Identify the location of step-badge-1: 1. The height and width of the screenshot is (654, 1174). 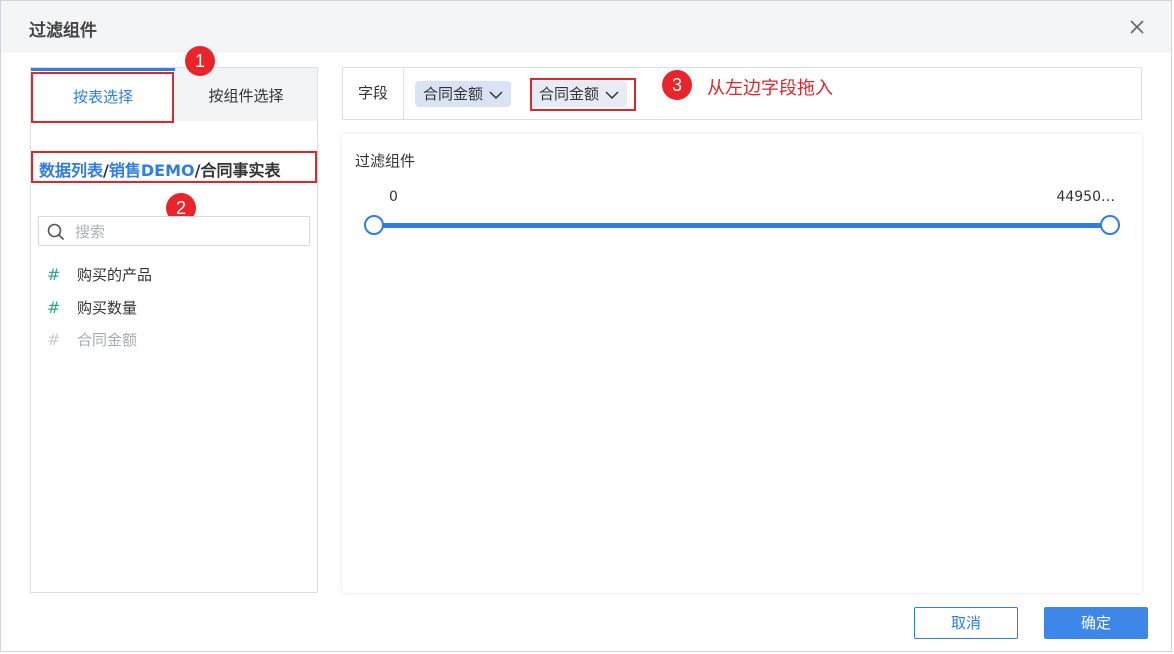
(200, 61).